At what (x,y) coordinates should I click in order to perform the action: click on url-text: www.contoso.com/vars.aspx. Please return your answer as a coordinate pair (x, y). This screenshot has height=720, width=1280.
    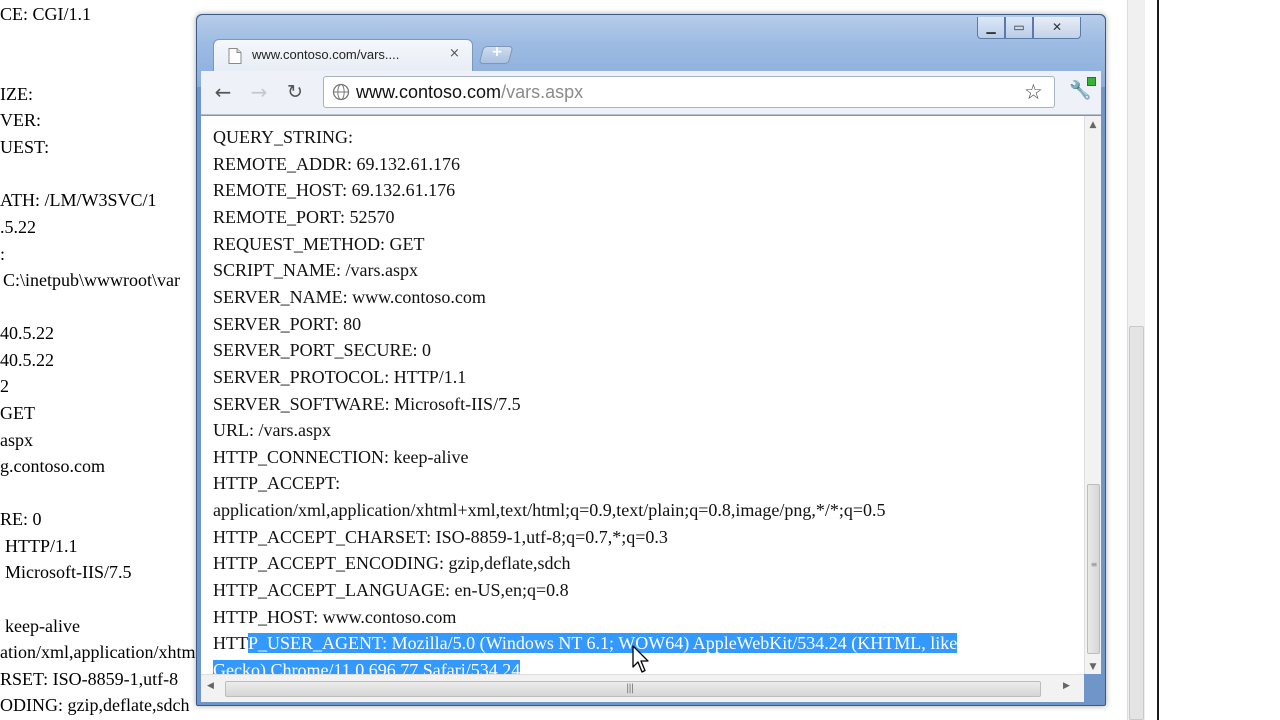
    Looking at the image, I should click on (469, 92).